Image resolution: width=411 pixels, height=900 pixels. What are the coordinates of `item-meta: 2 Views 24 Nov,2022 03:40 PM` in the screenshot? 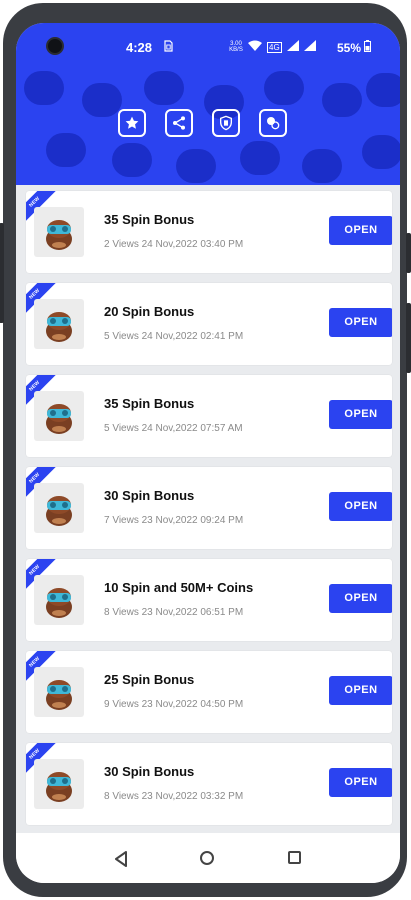 It's located at (174, 244).